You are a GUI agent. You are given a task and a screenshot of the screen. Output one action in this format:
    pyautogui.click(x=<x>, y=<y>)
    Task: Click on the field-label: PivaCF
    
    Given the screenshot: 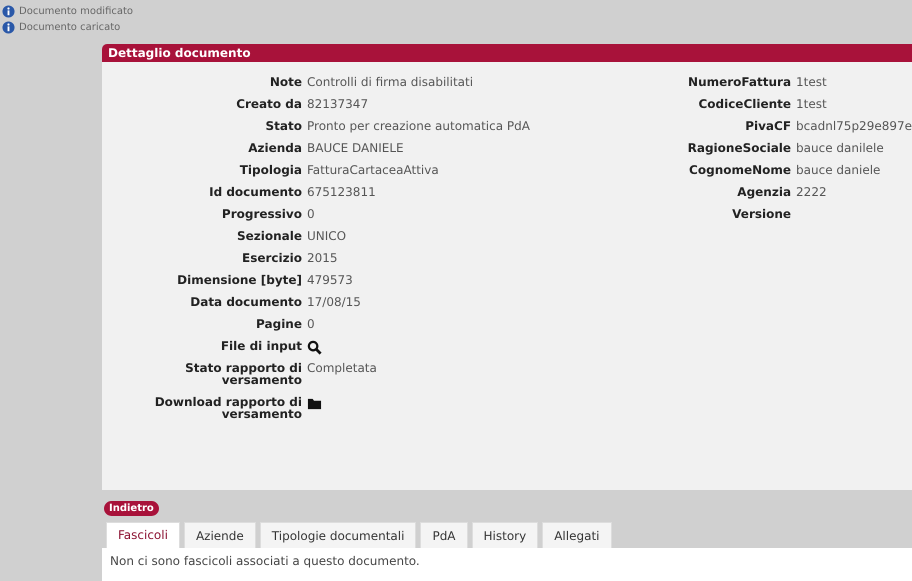 What is the action you would take?
    pyautogui.click(x=768, y=126)
    